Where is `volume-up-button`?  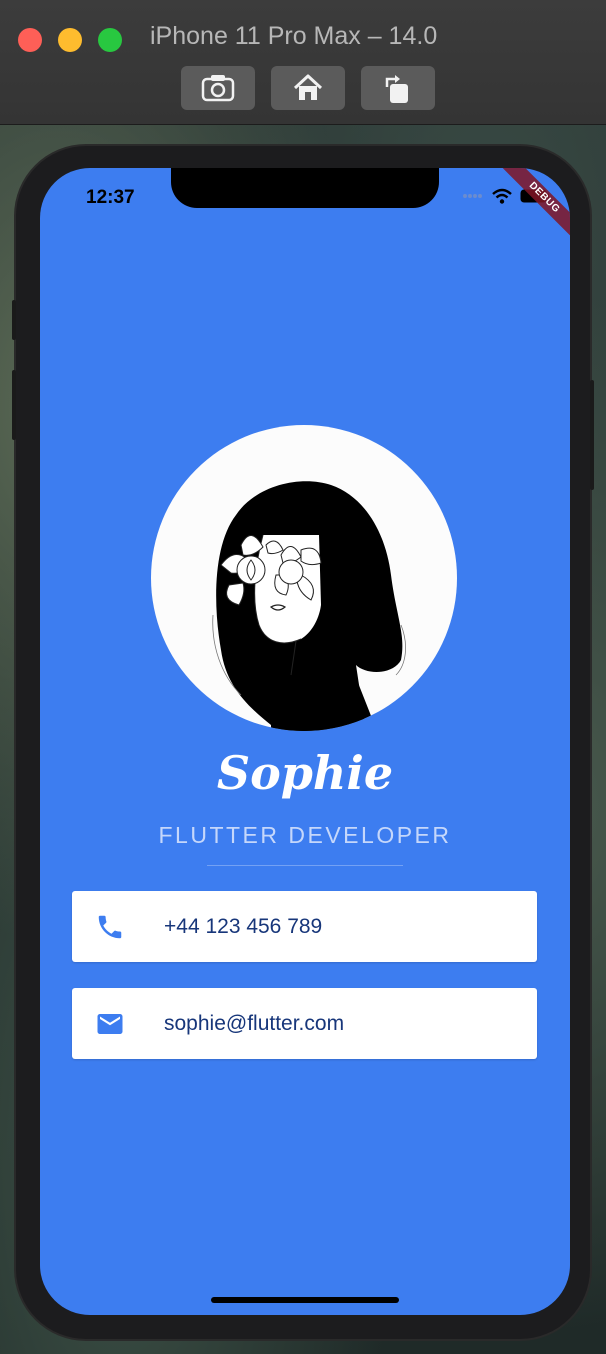
volume-up-button is located at coordinates (14, 405).